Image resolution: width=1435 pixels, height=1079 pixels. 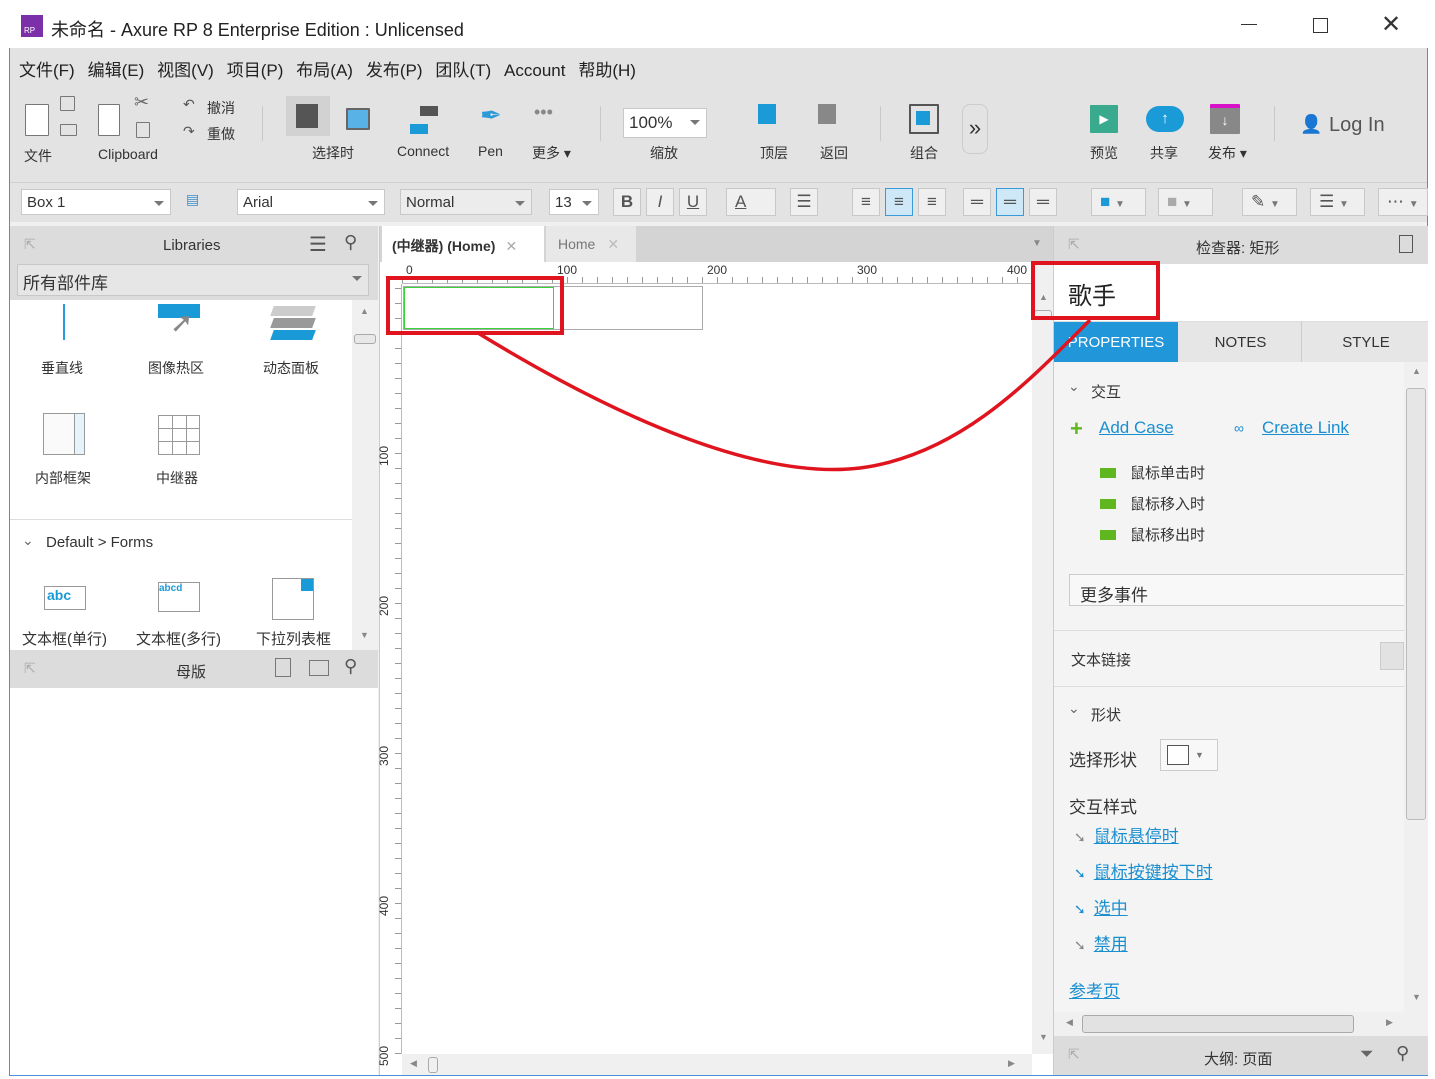 I want to click on annotation-overlay, so click(x=773, y=366).